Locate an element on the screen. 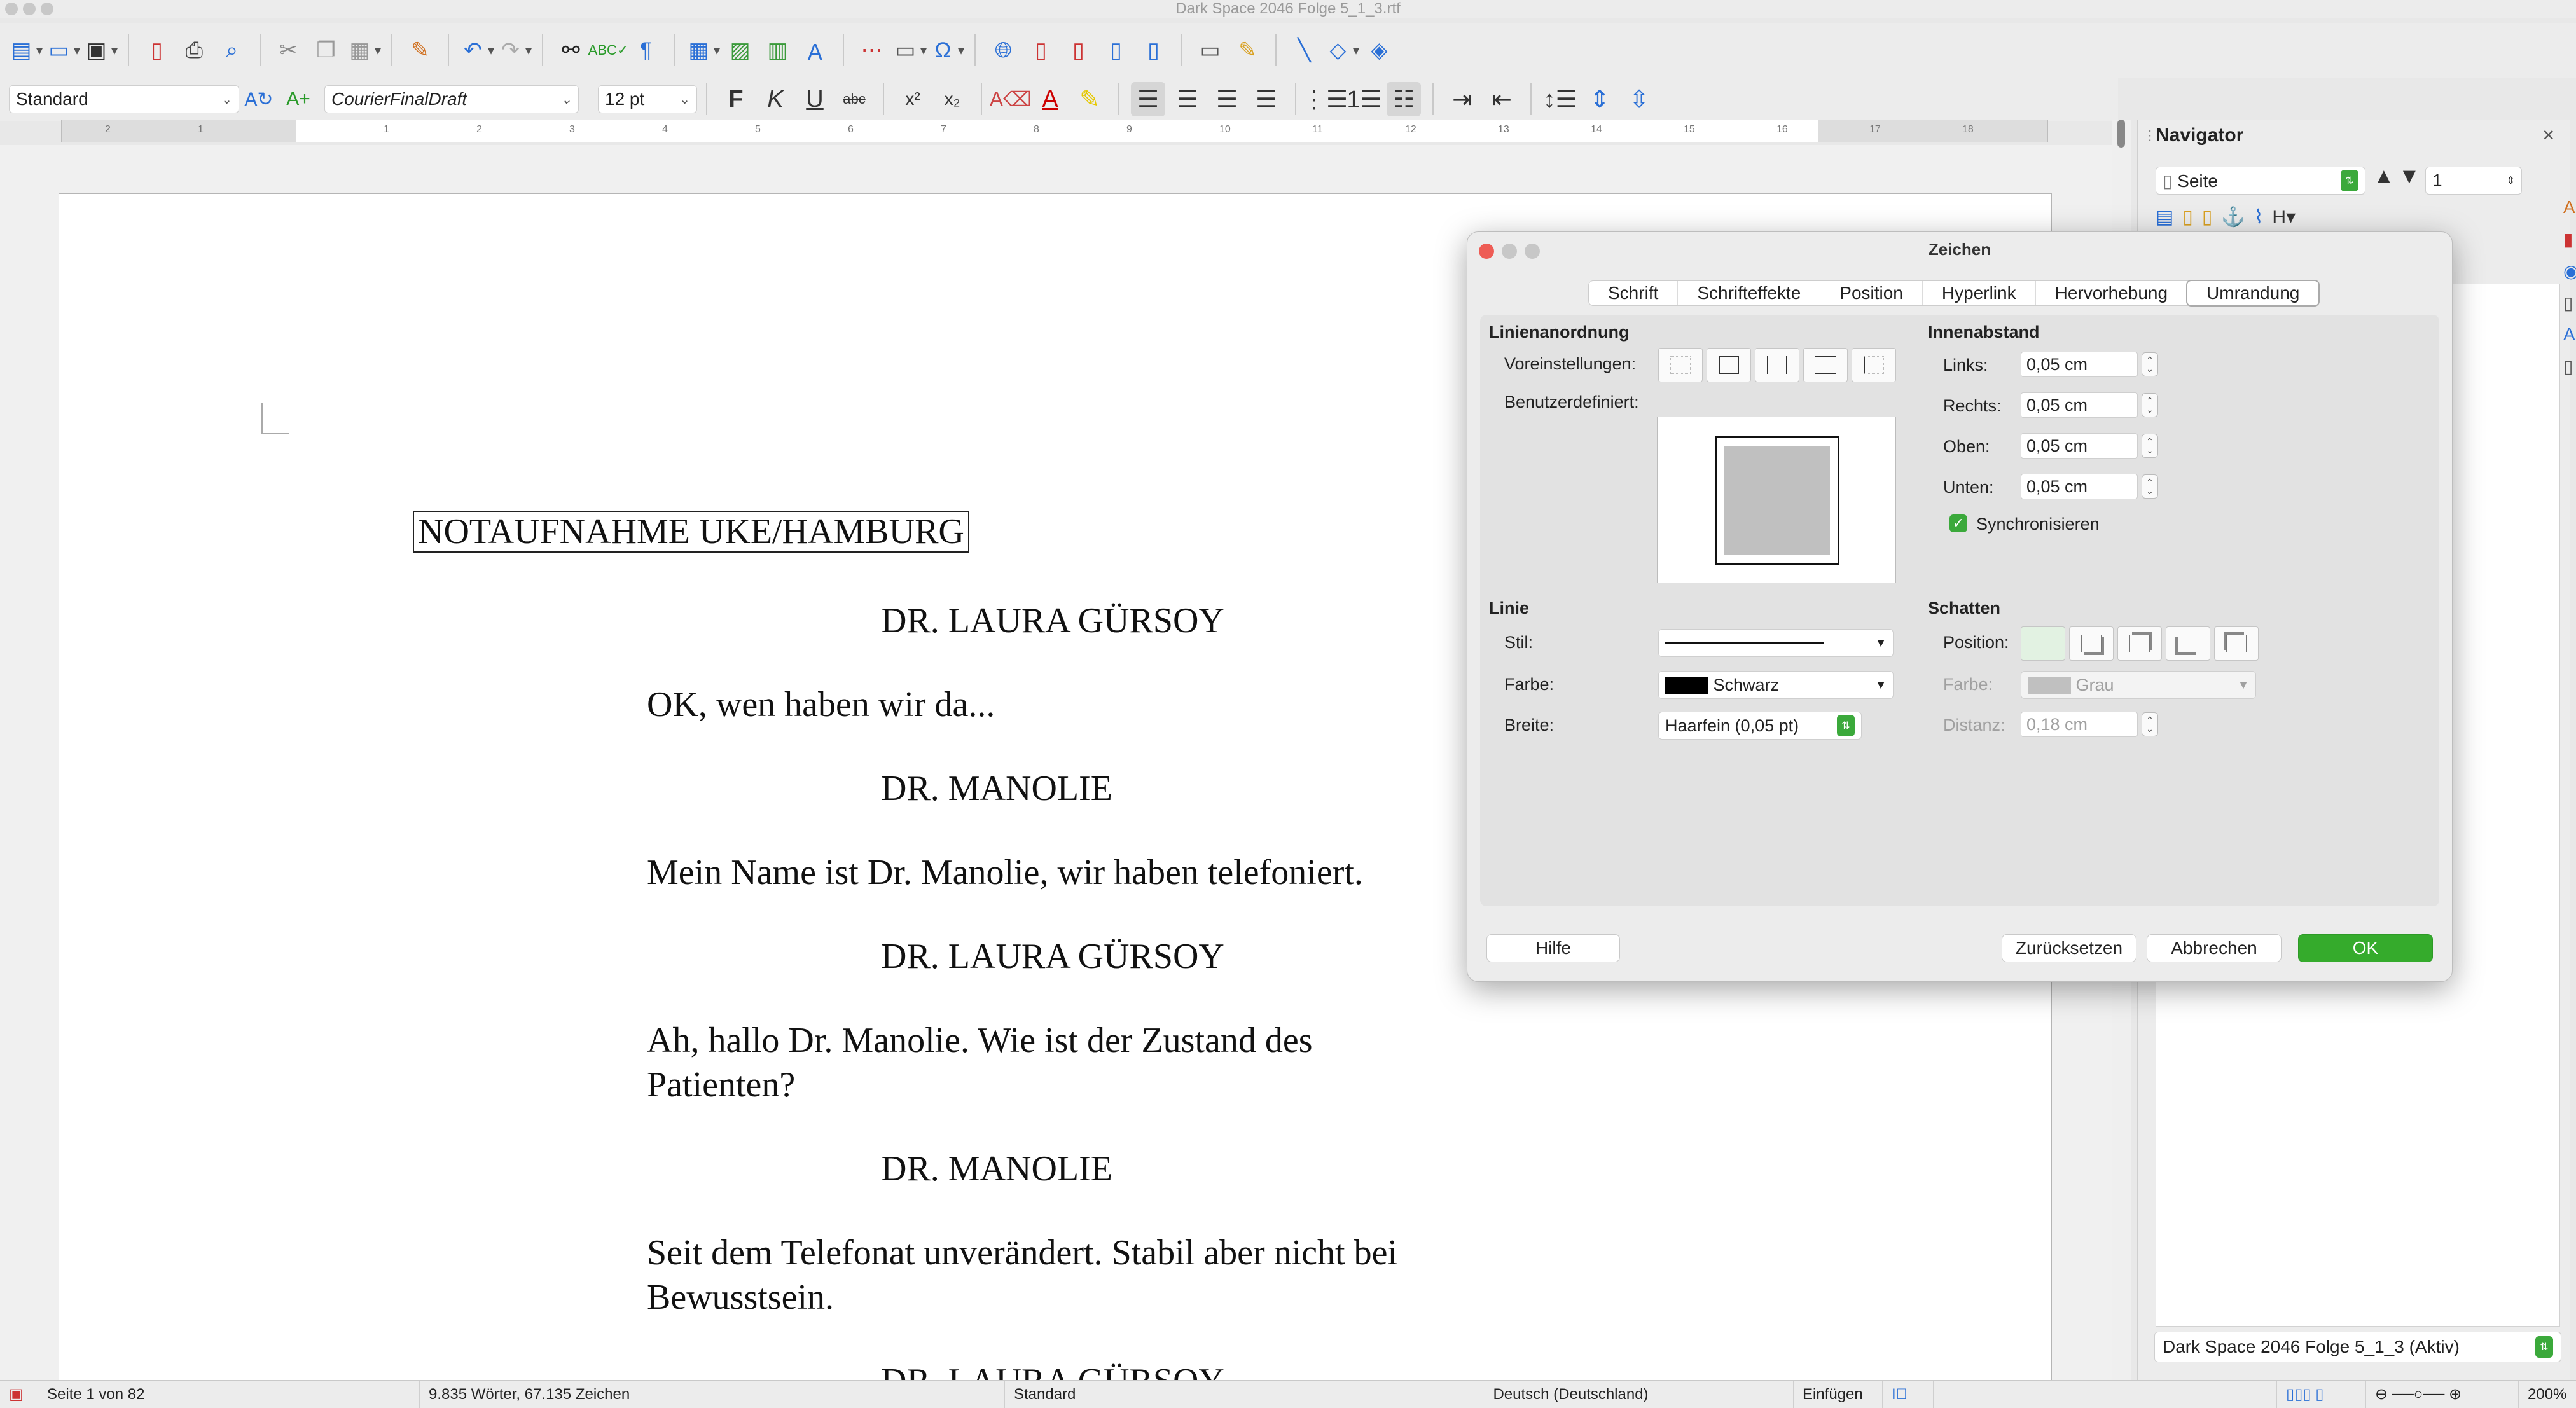  redo-button: ↷ is located at coordinates (514, 50).